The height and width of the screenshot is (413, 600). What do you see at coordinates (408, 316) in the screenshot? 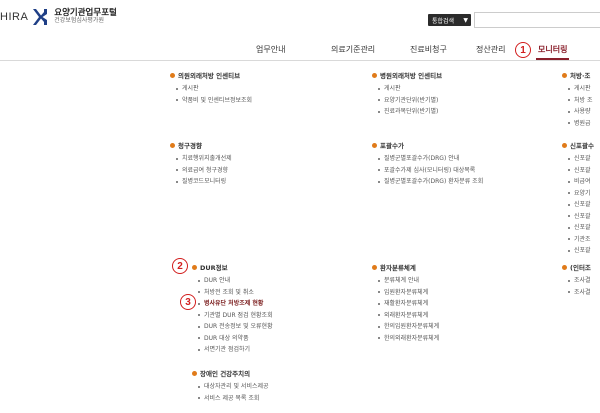
I see `menu-link: 외래환자분류체계` at bounding box center [408, 316].